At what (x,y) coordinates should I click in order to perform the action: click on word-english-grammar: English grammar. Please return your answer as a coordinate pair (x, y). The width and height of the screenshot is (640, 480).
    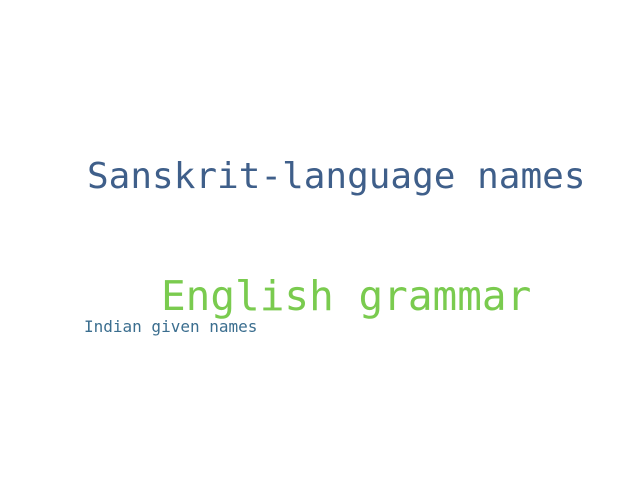
    Looking at the image, I should click on (346, 296).